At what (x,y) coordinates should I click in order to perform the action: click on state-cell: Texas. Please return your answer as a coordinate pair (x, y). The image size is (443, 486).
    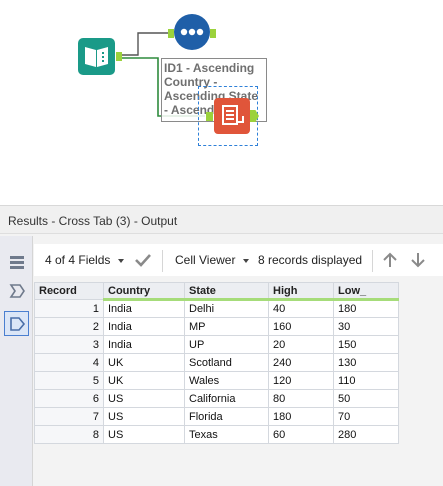
    Looking at the image, I should click on (226, 434).